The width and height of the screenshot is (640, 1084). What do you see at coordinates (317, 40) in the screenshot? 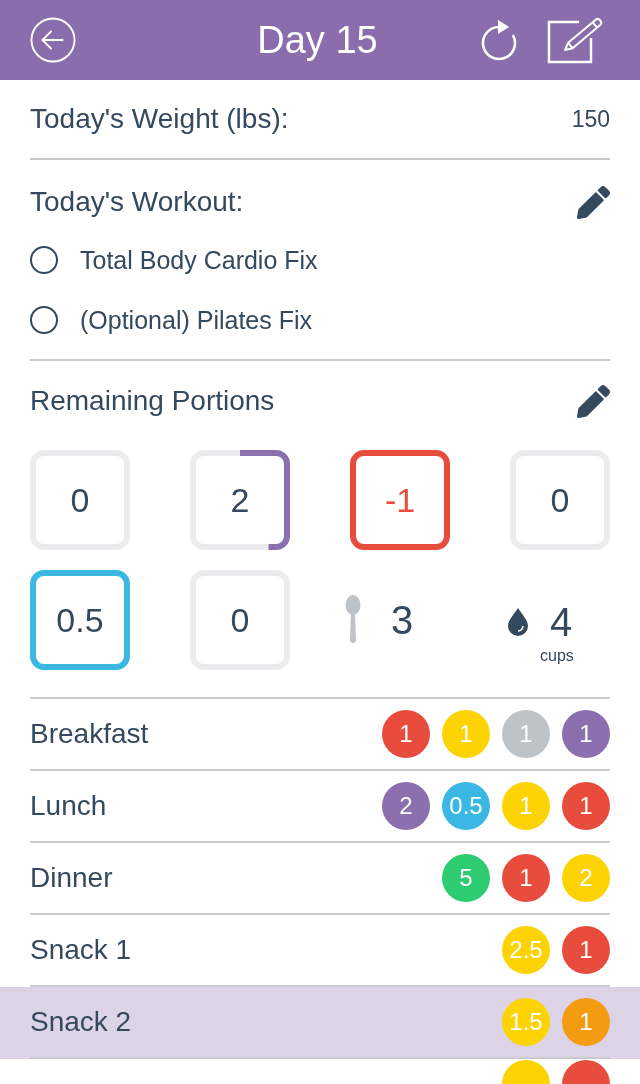
I see `day-title: Day 15` at bounding box center [317, 40].